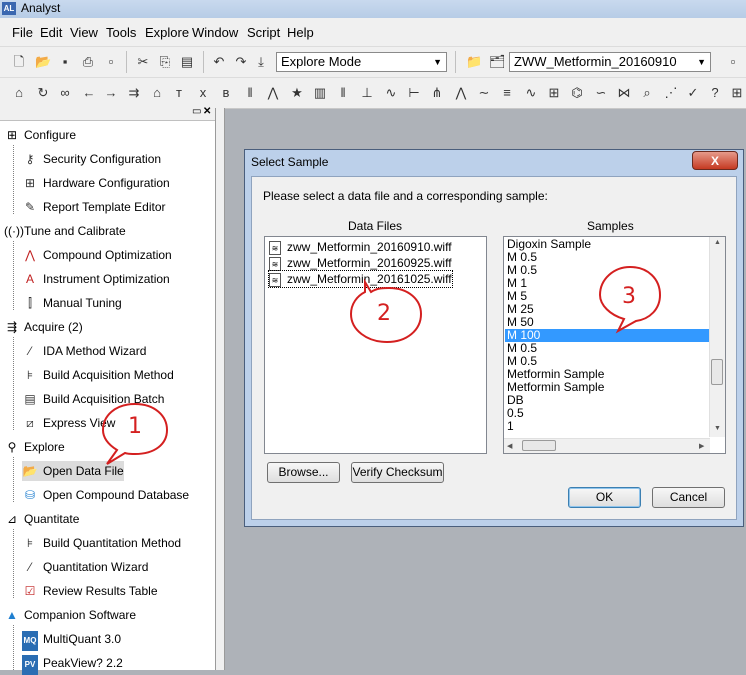 This screenshot has height=675, width=746. Describe the element at coordinates (531, 93) in the screenshot. I see `smooth-icon: ∿` at that location.